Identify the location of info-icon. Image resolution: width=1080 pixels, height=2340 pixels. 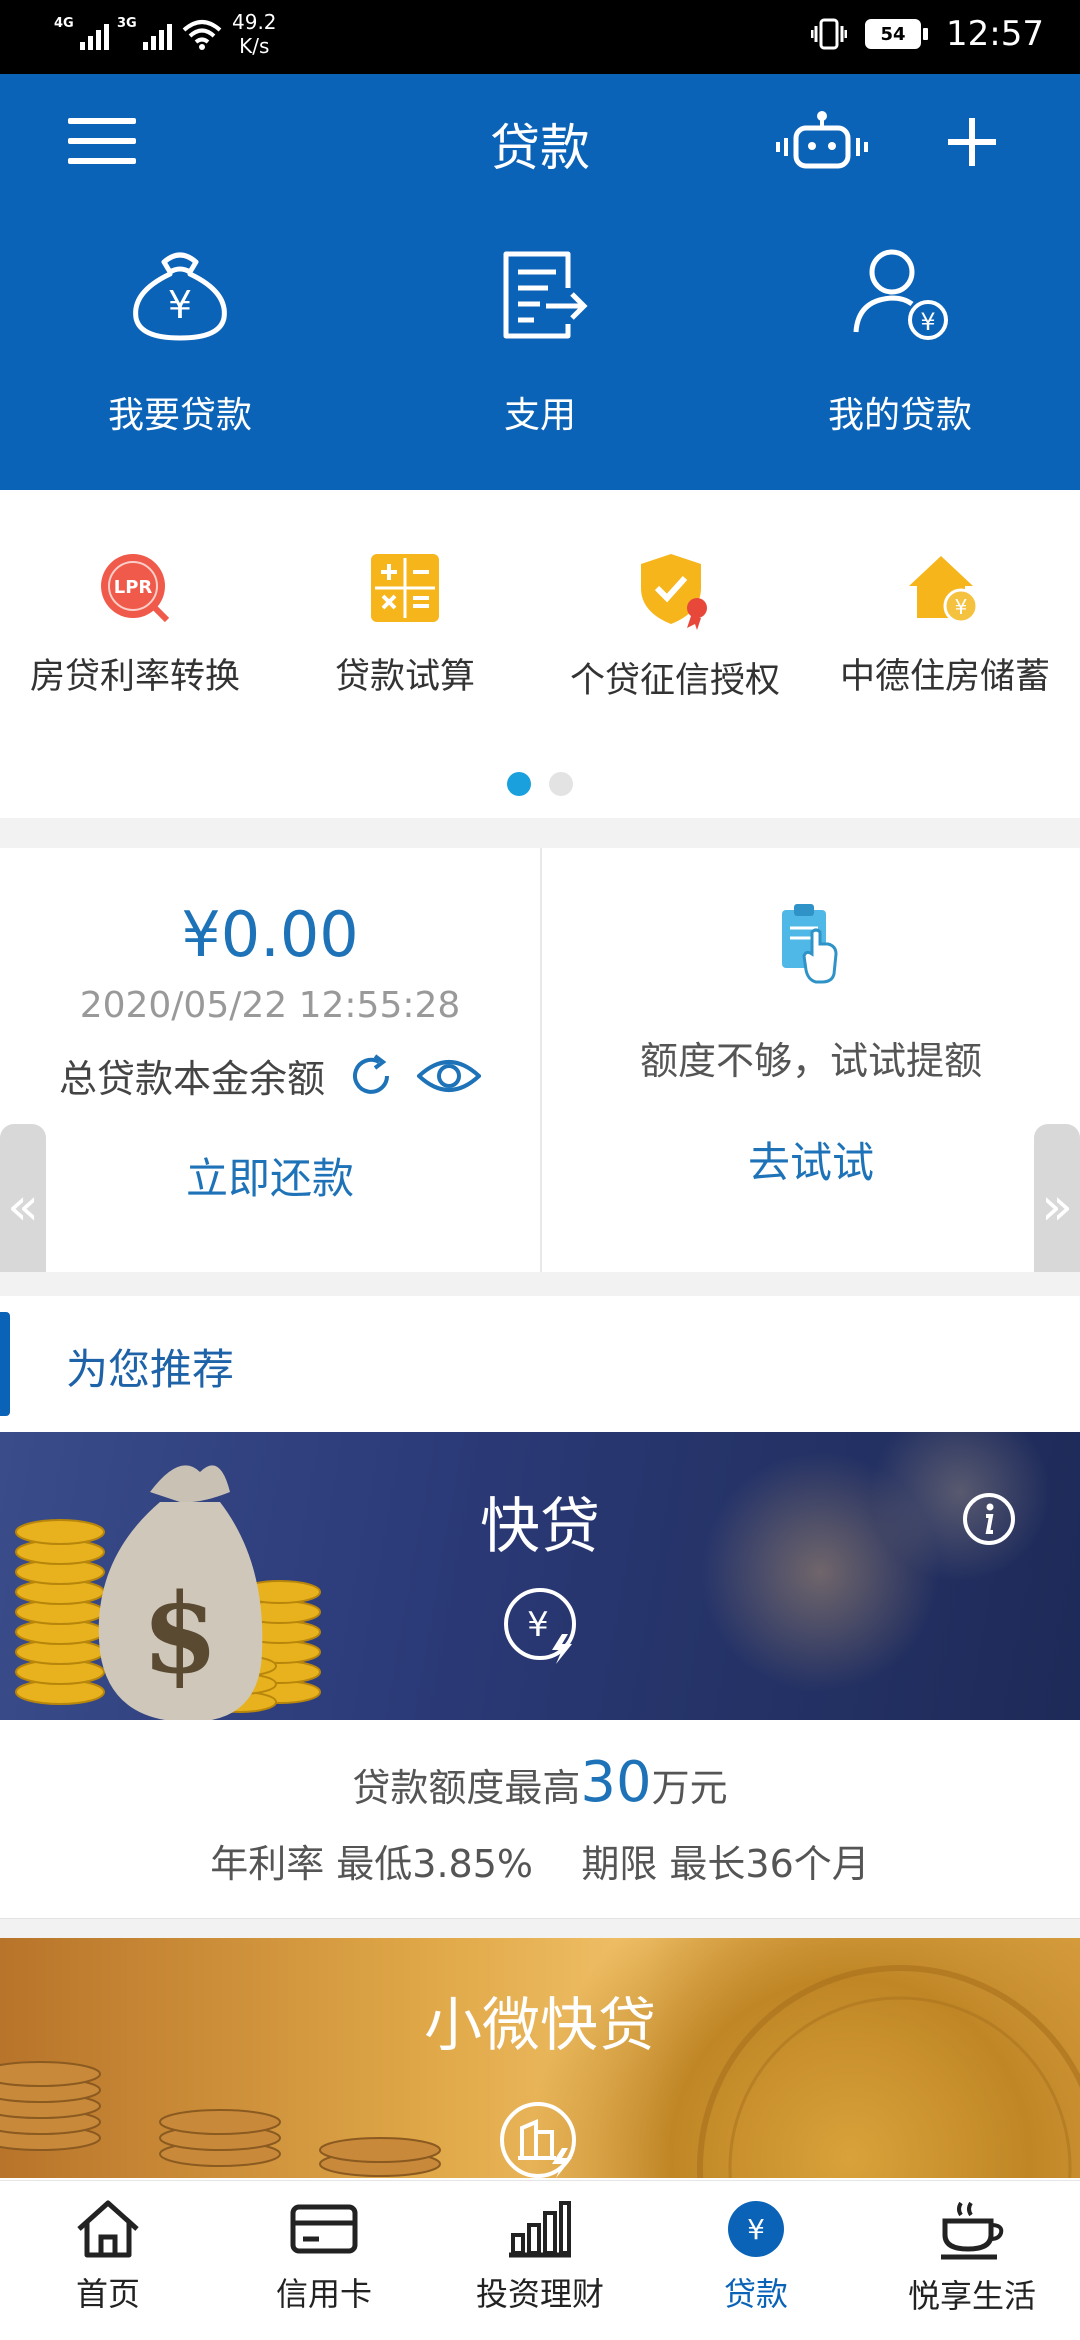
(989, 1519).